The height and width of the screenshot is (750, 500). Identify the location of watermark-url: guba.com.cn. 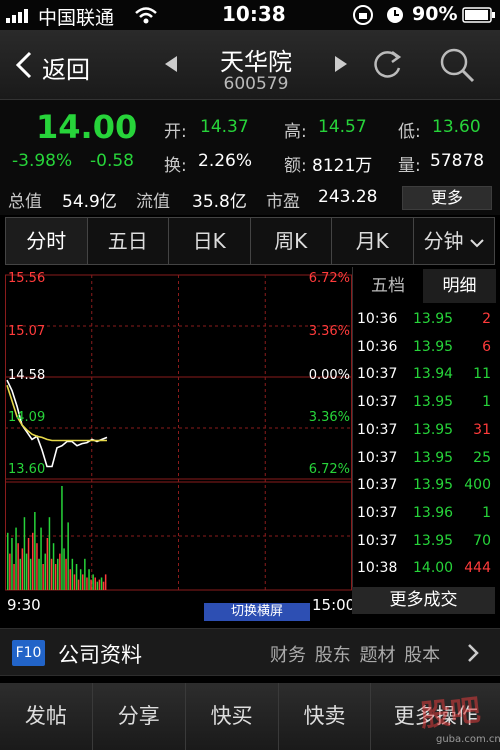
(468, 739).